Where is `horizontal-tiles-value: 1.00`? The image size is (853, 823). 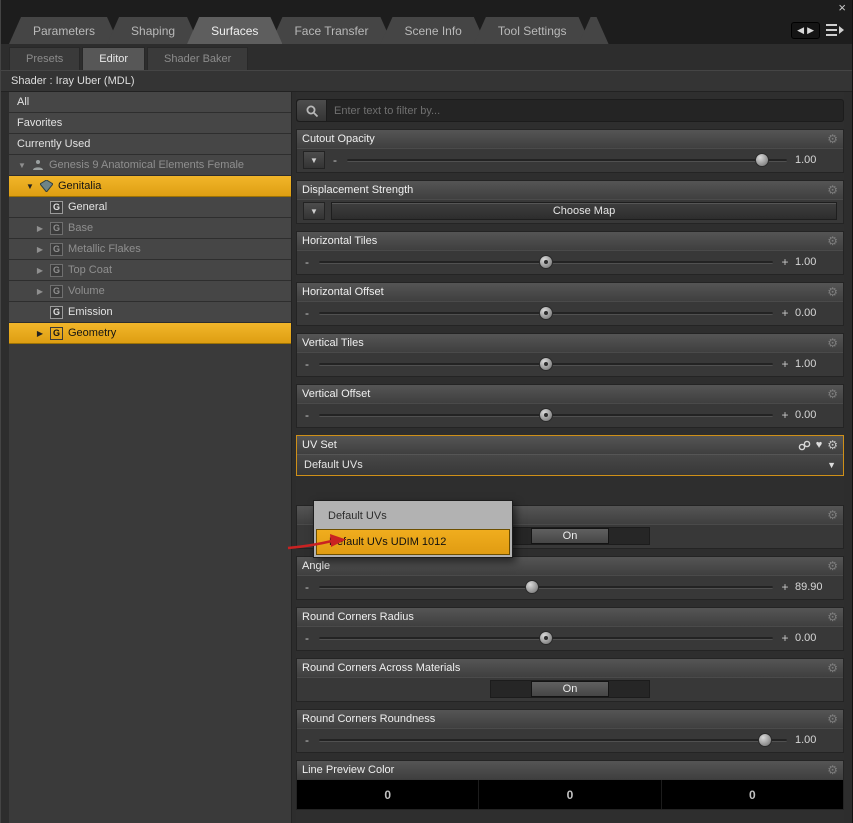 horizontal-tiles-value: 1.00 is located at coordinates (816, 262).